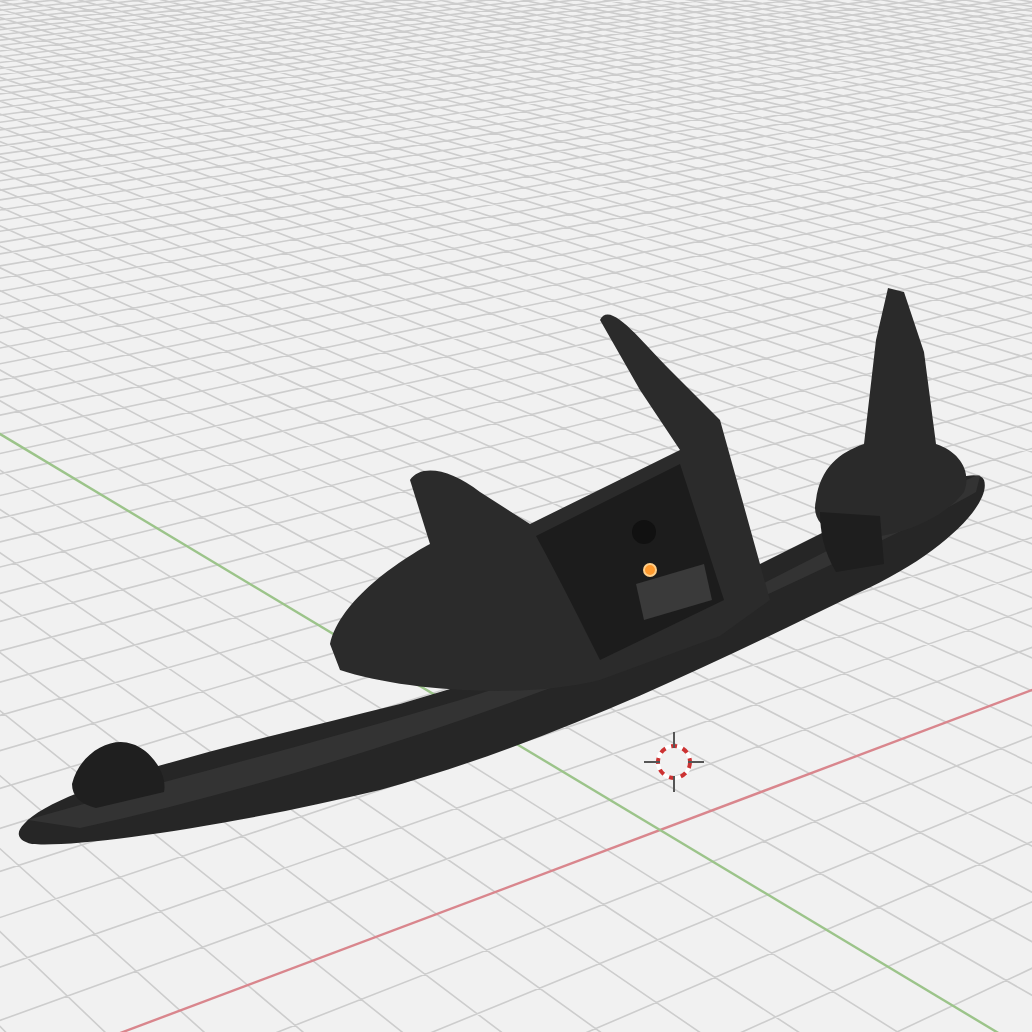  Describe the element at coordinates (674, 762) in the screenshot. I see `cursor-icon` at that location.